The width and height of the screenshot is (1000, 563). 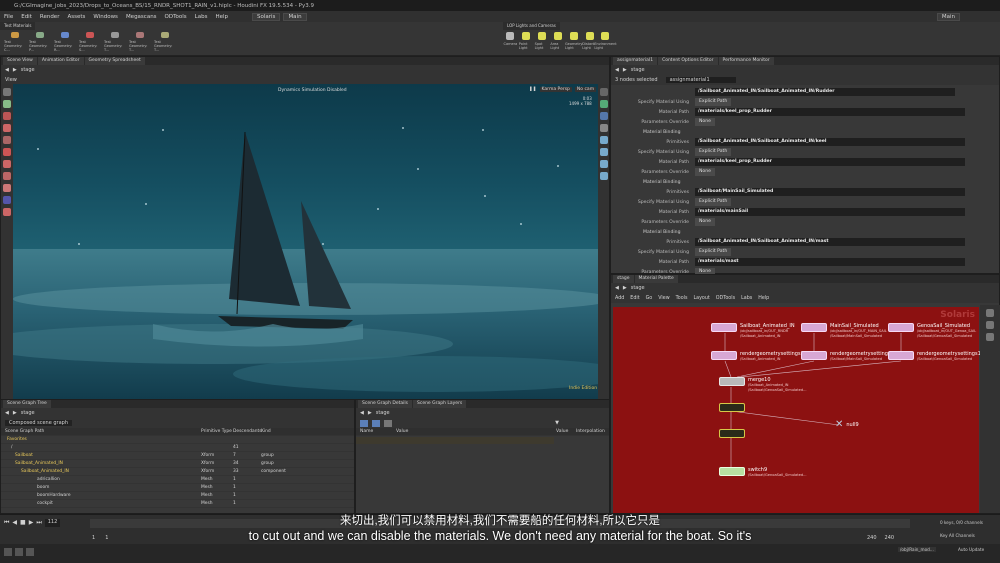 What do you see at coordinates (177, 456) in the screenshot?
I see `sgt-row: Sailboat Xform 7 group` at bounding box center [177, 456].